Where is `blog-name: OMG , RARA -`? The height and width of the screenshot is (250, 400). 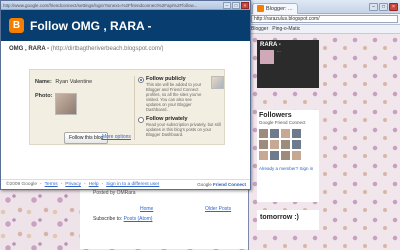 blog-name: OMG , RARA - is located at coordinates (29, 49).